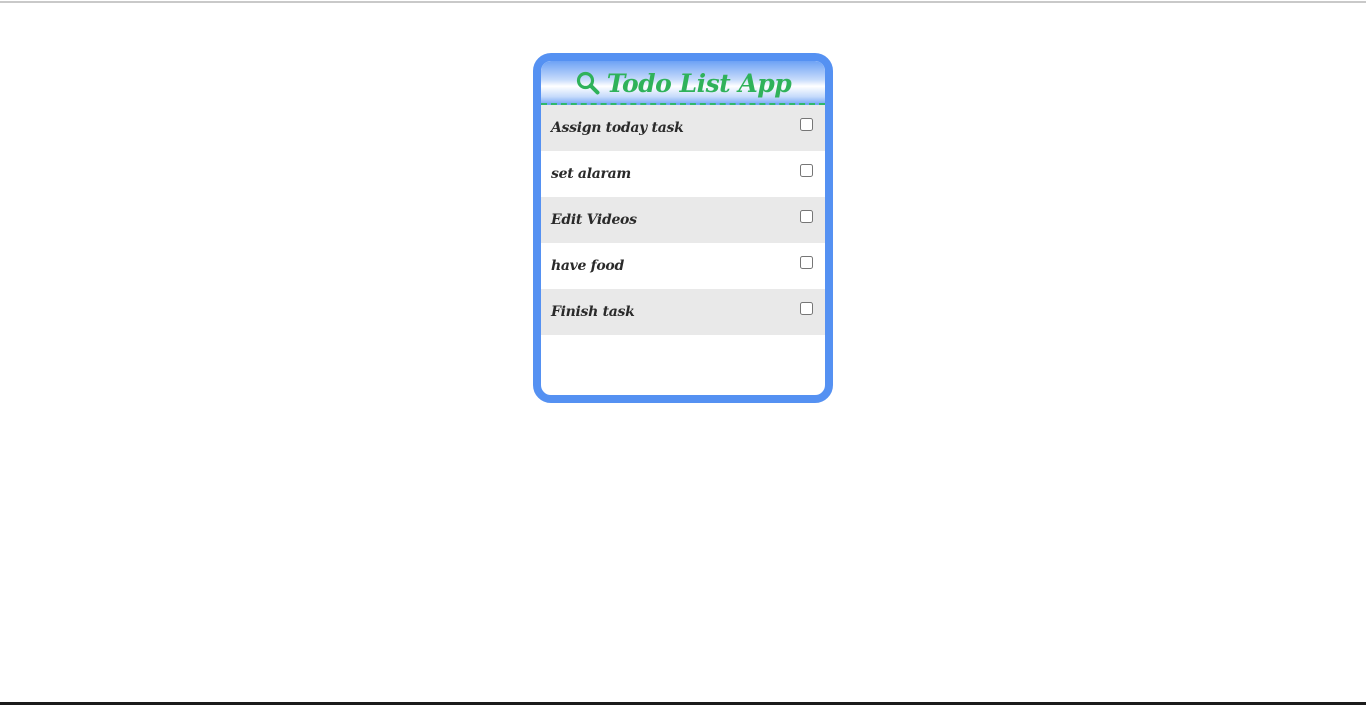 This screenshot has height=705, width=1366. Describe the element at coordinates (594, 220) in the screenshot. I see `task-label: Edit Videos` at that location.